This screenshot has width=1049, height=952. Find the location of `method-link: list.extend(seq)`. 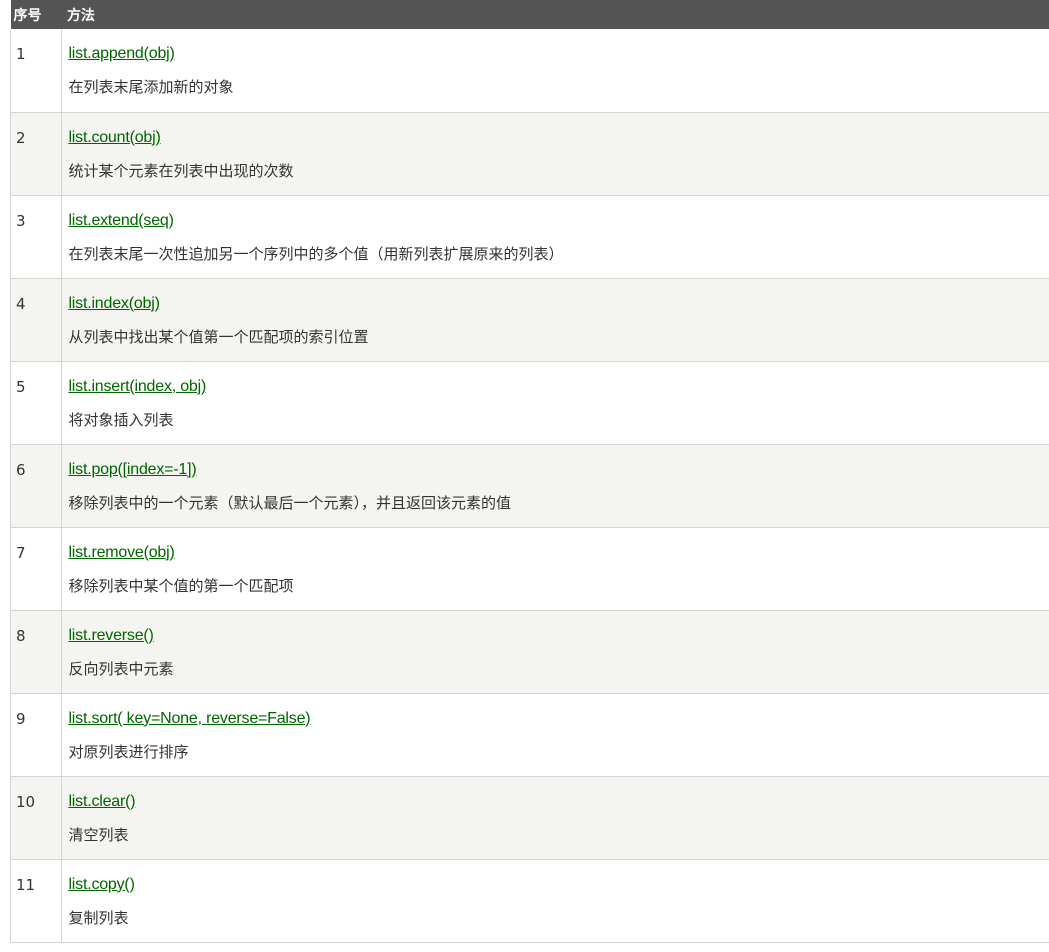

method-link: list.extend(seq) is located at coordinates (558, 221).